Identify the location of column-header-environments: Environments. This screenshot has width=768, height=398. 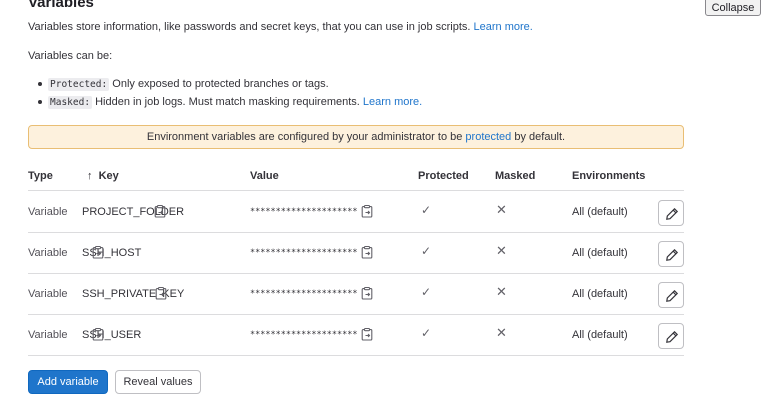
(609, 176).